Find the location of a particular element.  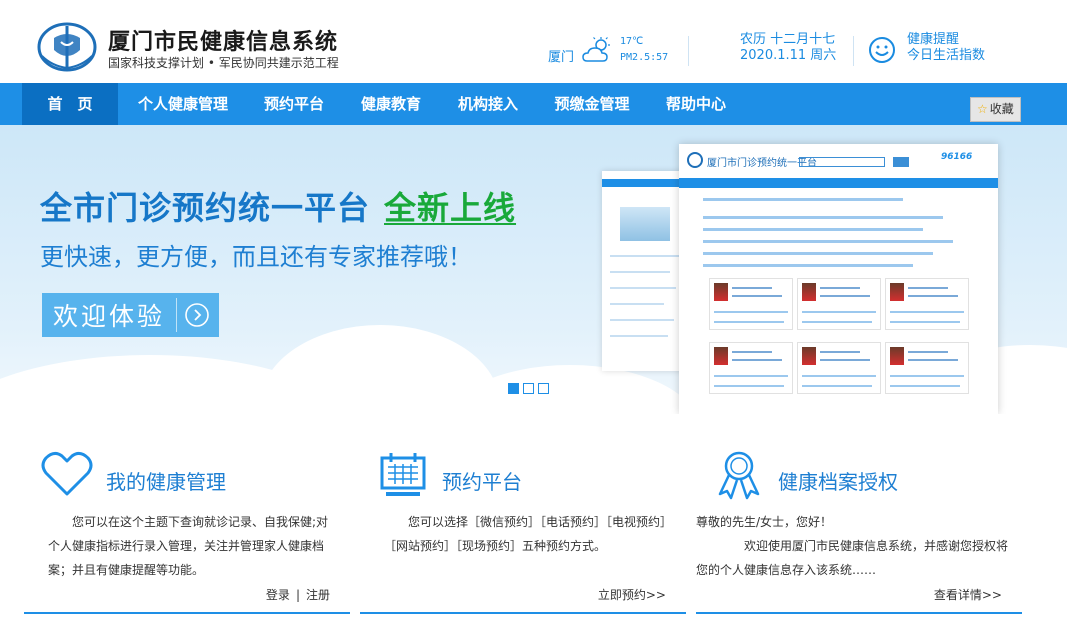

nav-item-personal-health: 个人健康管理 is located at coordinates (183, 104).